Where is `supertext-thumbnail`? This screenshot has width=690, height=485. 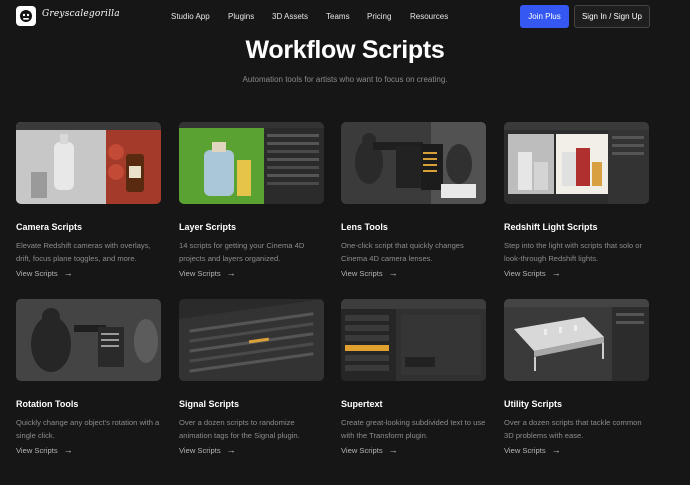 supertext-thumbnail is located at coordinates (413, 340).